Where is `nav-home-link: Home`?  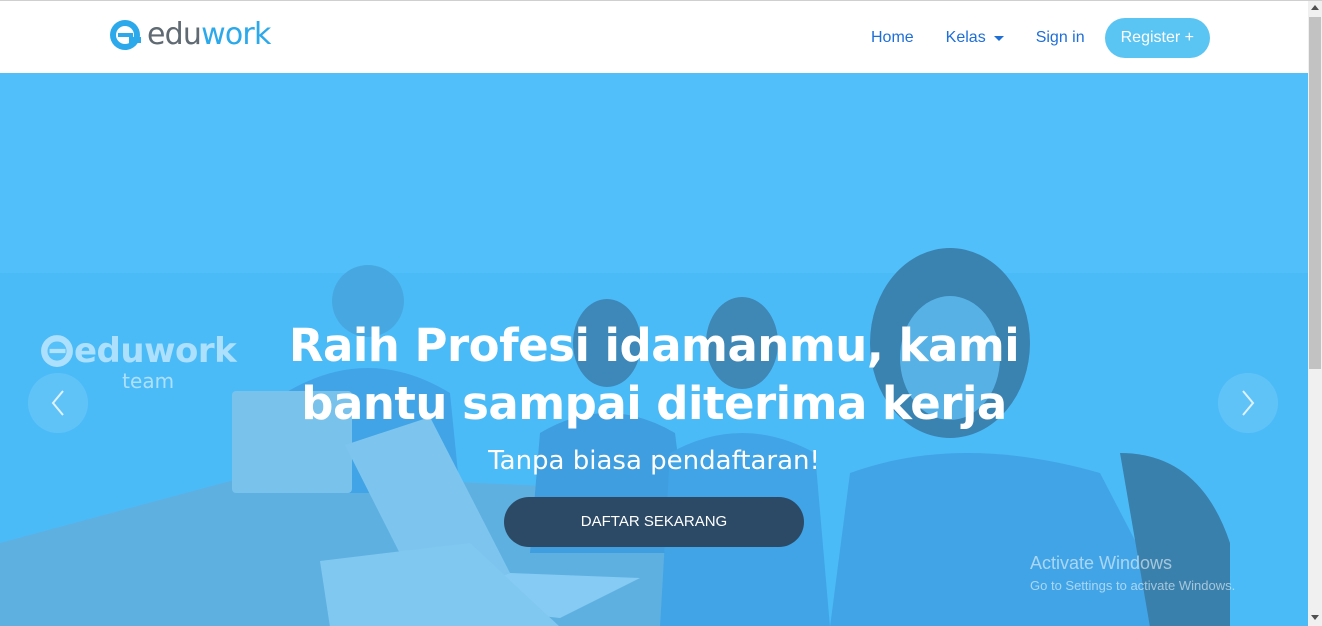
nav-home-link: Home is located at coordinates (892, 38).